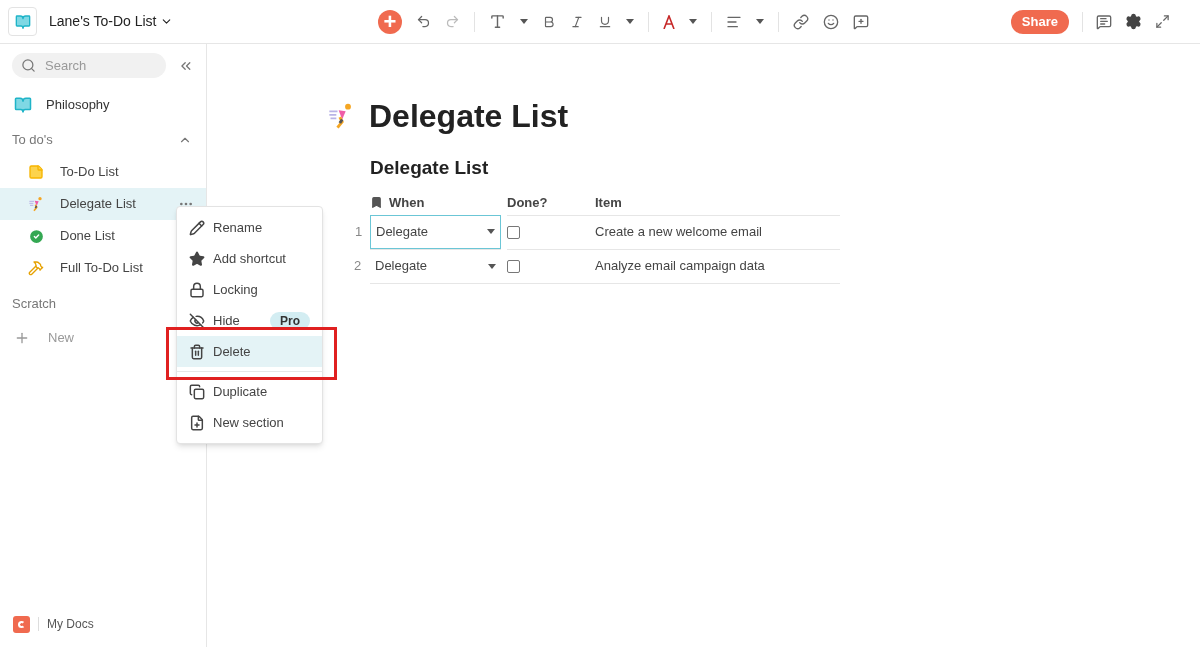 This screenshot has width=1200, height=647. What do you see at coordinates (577, 21) in the screenshot?
I see `italic-icon` at bounding box center [577, 21].